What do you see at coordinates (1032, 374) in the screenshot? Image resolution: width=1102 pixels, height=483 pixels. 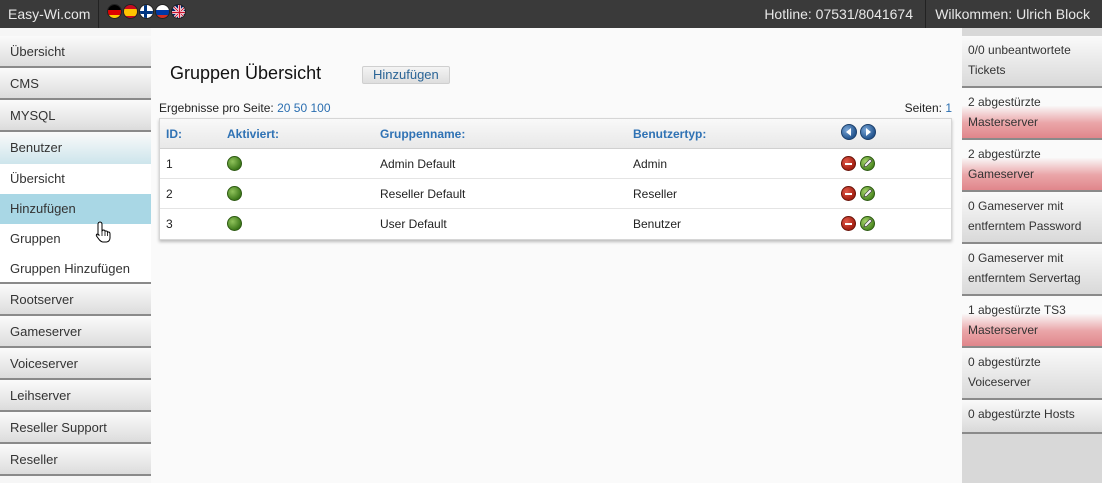 I see `alert-voiceserver: 0 abgestürzte Voiceserver` at bounding box center [1032, 374].